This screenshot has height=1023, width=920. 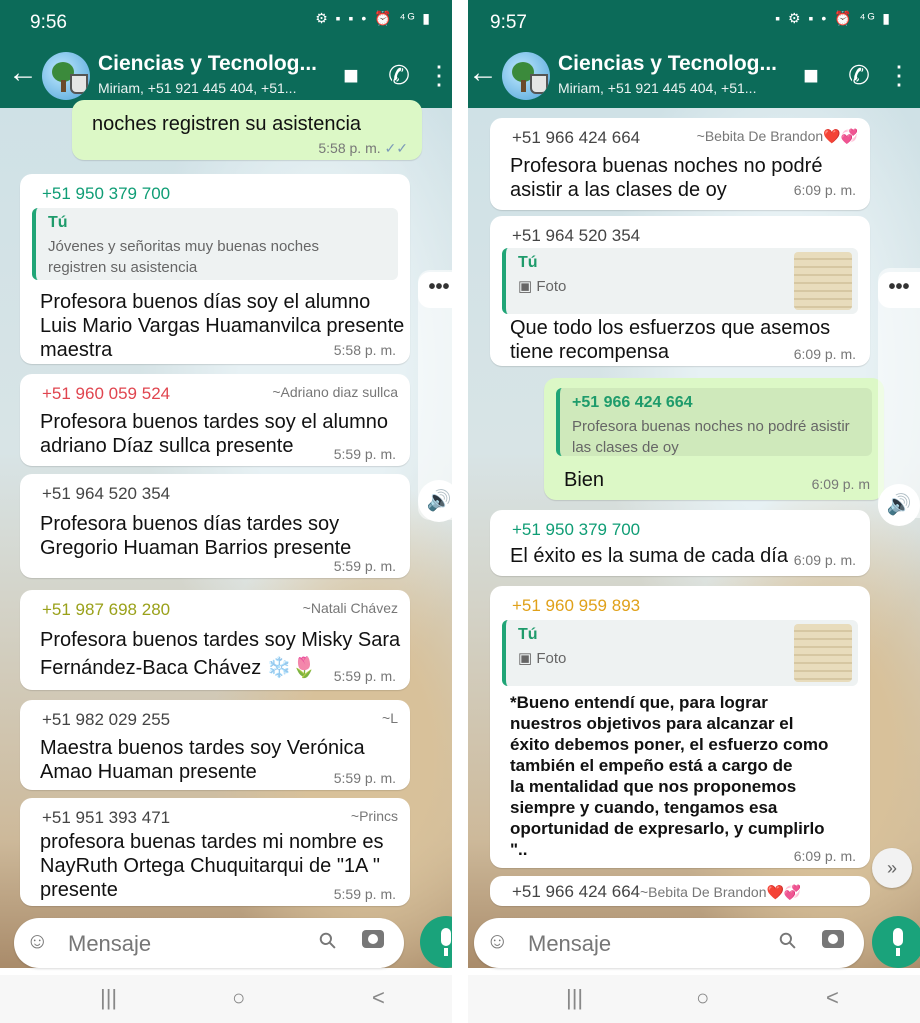 I want to click on status-time: 9:57, so click(x=508, y=22).